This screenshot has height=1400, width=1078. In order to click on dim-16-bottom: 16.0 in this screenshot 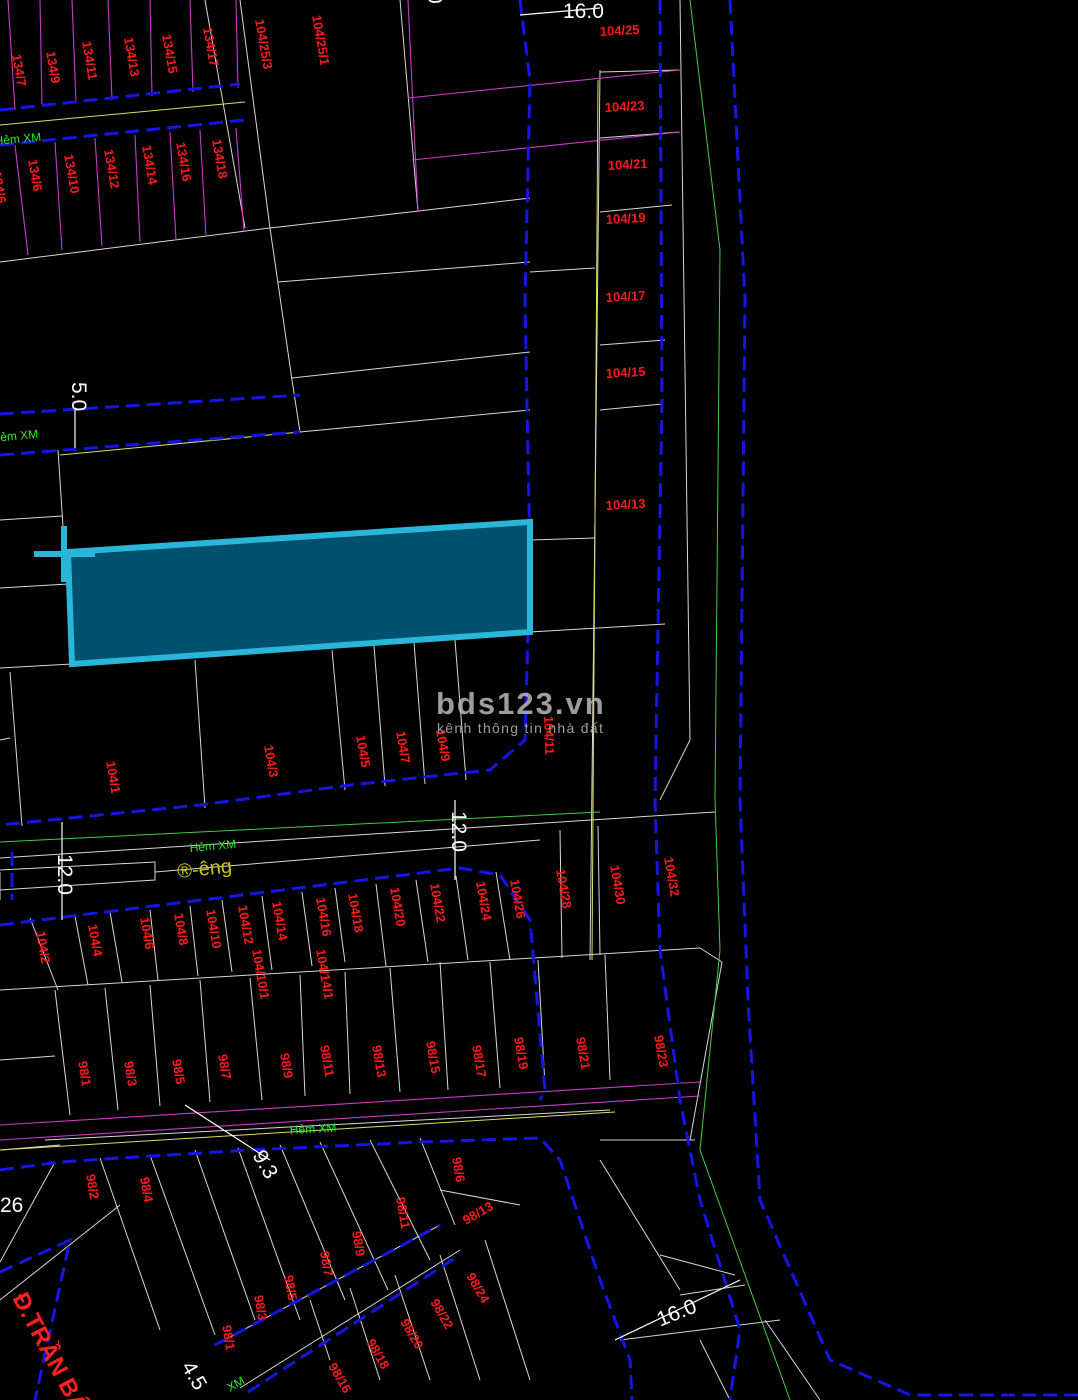, I will do `click(676, 1313)`.